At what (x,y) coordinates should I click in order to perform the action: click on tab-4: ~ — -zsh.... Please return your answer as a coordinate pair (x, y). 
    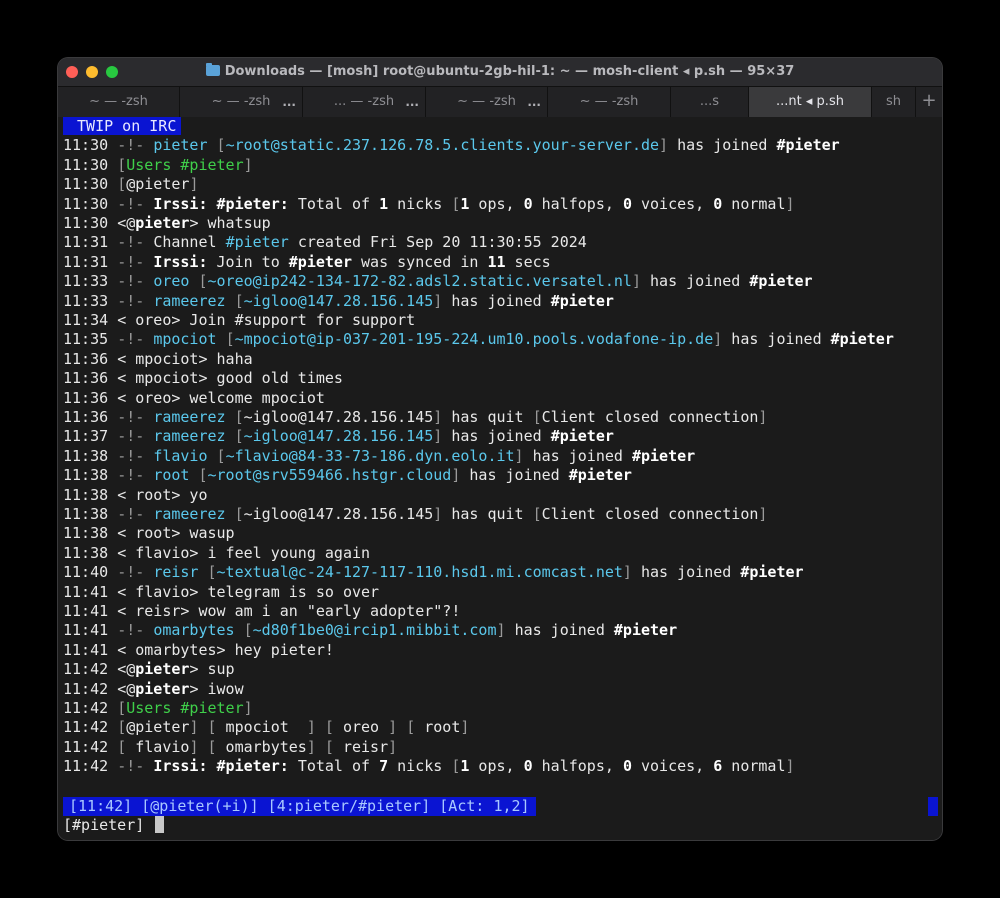
    Looking at the image, I should click on (487, 102).